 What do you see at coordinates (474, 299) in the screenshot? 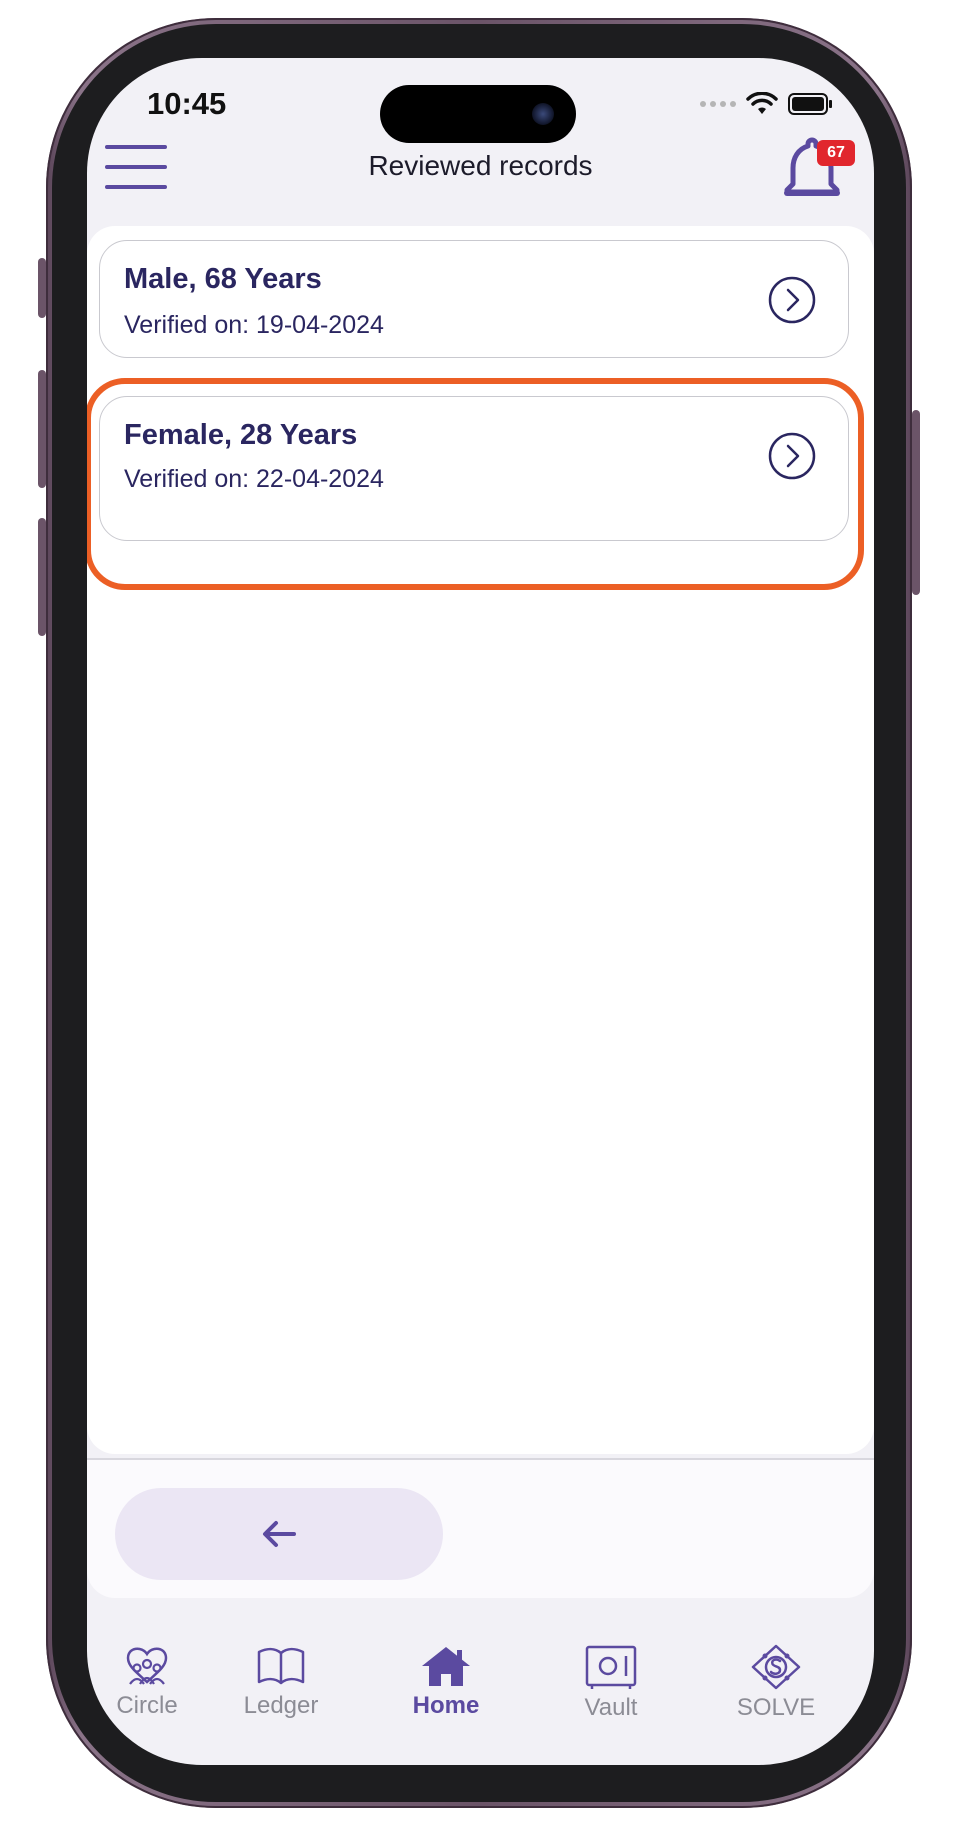
I see `record-card-male: Male, 68 Years Verified on: 19-04-2024` at bounding box center [474, 299].